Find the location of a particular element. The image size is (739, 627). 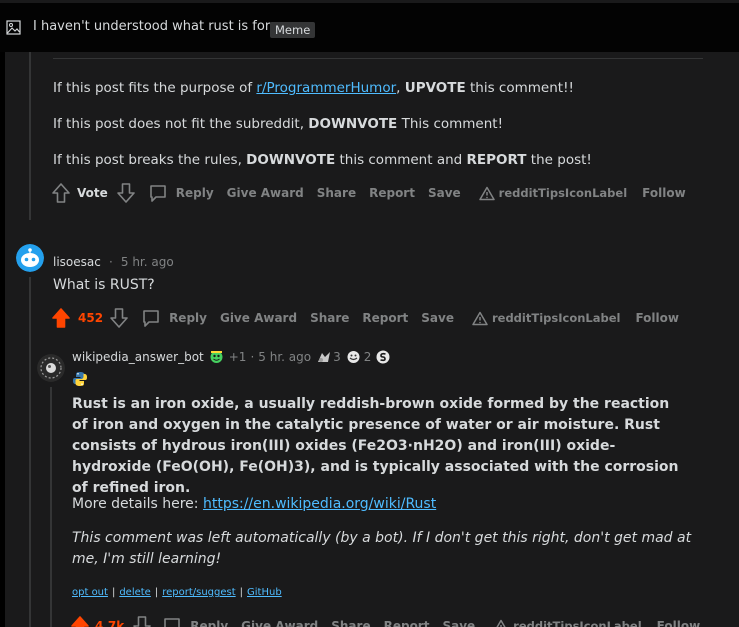

delete-link: delete is located at coordinates (135, 592).